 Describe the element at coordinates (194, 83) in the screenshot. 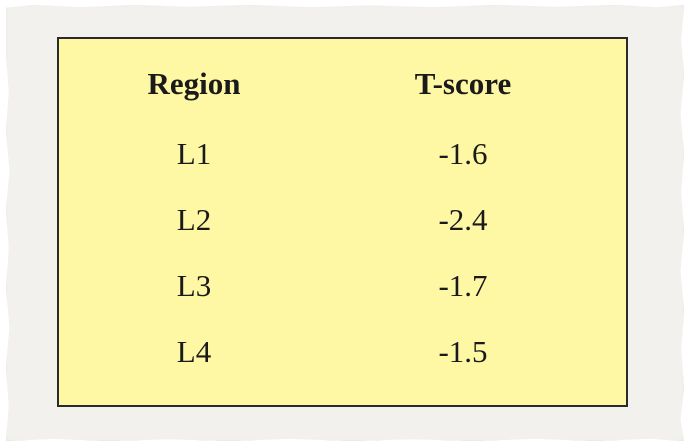

I see `header-region: Region` at that location.